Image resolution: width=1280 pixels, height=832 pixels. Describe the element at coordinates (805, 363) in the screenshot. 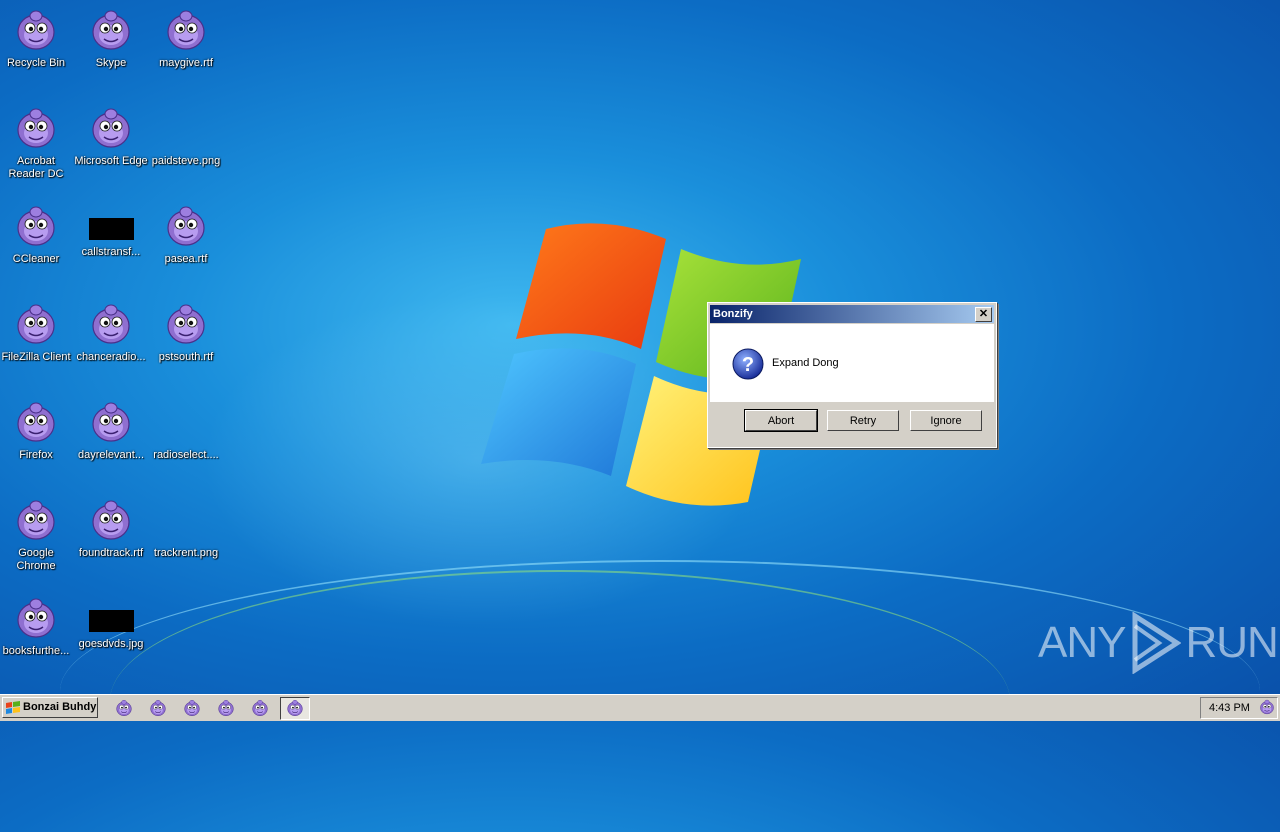

I see `dialog-message: Expand Dong` at that location.